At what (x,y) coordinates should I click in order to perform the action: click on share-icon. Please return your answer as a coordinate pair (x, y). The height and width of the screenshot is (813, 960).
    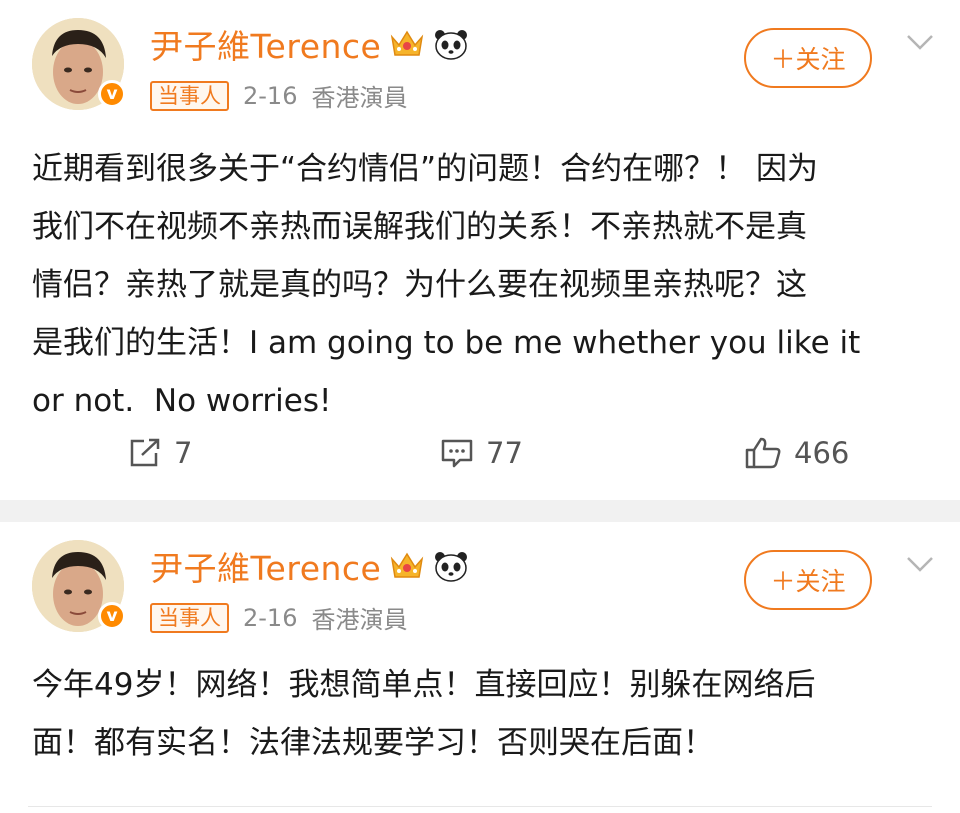
    Looking at the image, I should click on (145, 452).